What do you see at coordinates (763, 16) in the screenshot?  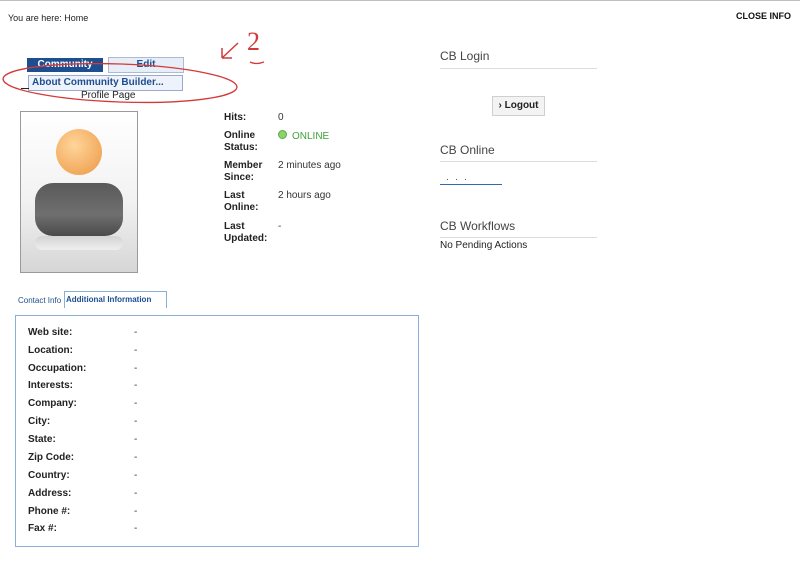 I see `close-info-link: CLOSE INFO` at bounding box center [763, 16].